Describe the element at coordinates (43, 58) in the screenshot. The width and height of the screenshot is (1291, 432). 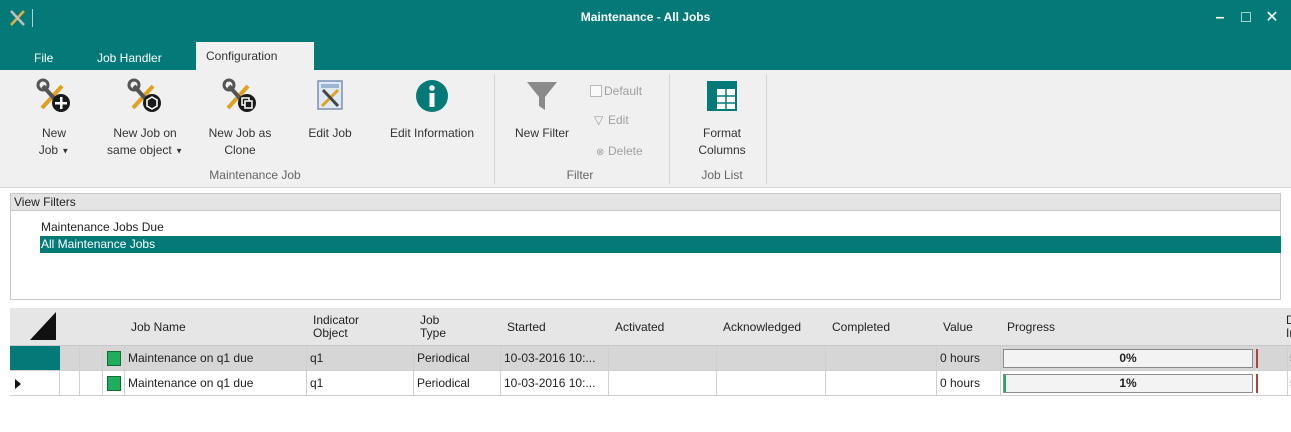
I see `tab-file: File` at that location.